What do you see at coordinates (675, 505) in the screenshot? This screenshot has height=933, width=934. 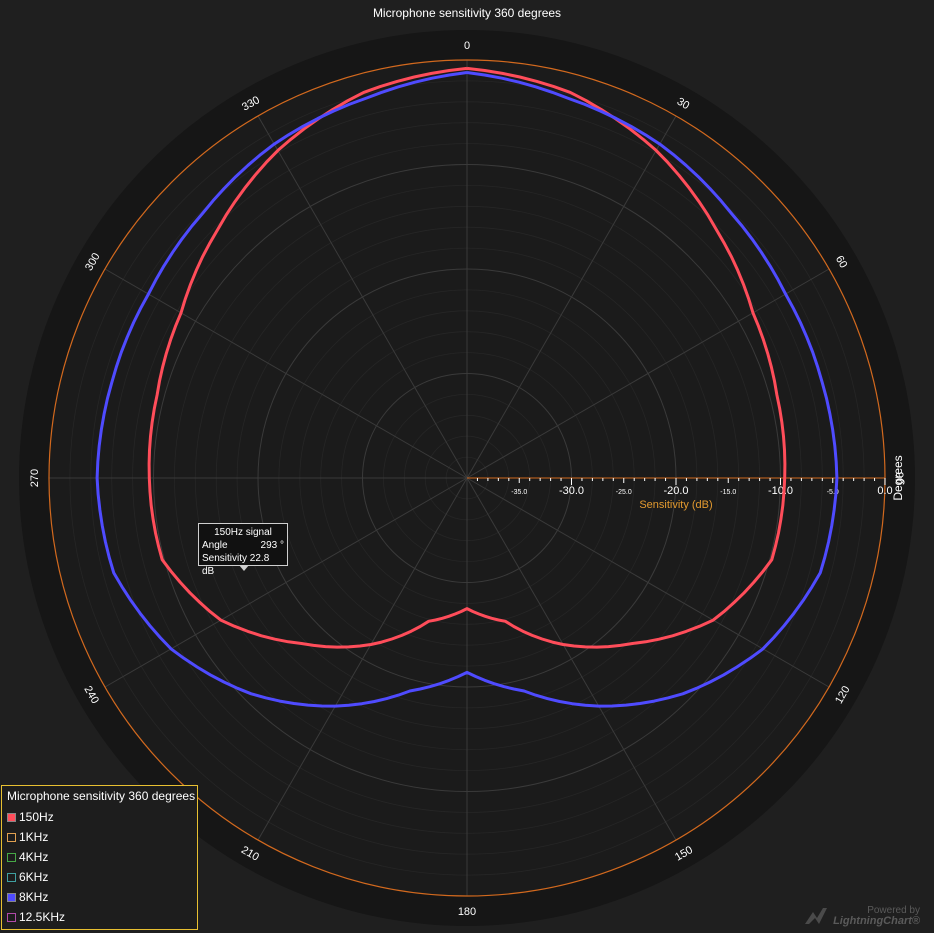 I see `radial-axis-title: Sensitivity (dB)` at bounding box center [675, 505].